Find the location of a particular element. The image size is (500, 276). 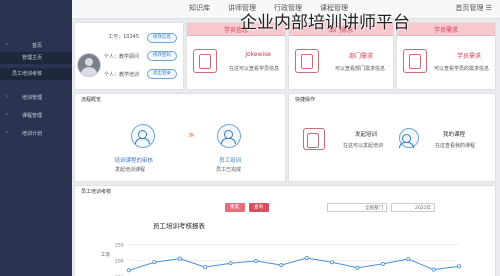

sidebar-item-courses: 课程管理 ‹ is located at coordinates (36, 116).